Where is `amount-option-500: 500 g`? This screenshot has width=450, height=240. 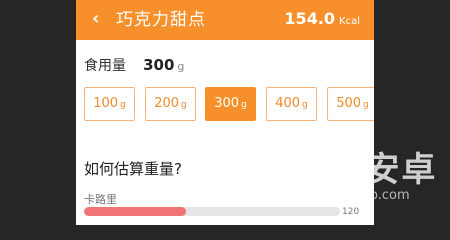 amount-option-500: 500 g is located at coordinates (350, 104).